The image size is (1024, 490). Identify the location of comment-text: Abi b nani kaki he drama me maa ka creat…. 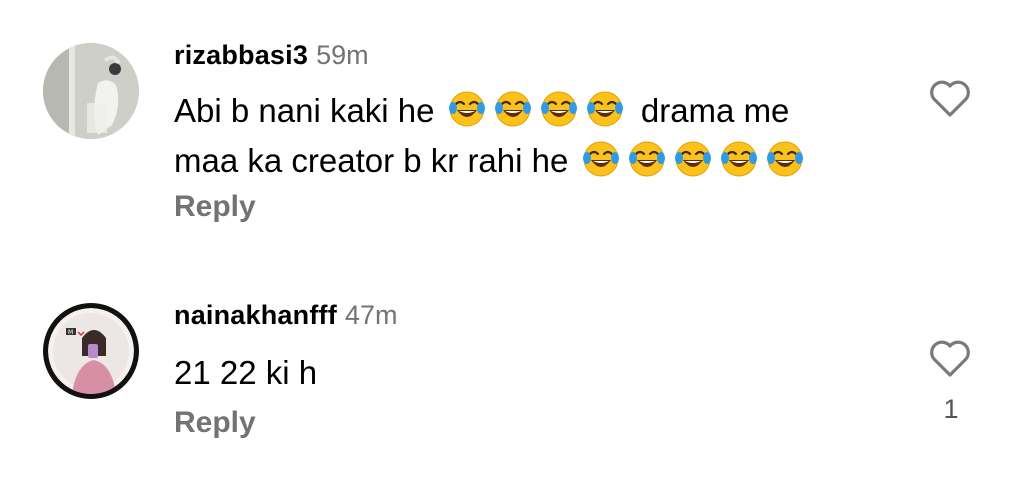
(493, 136).